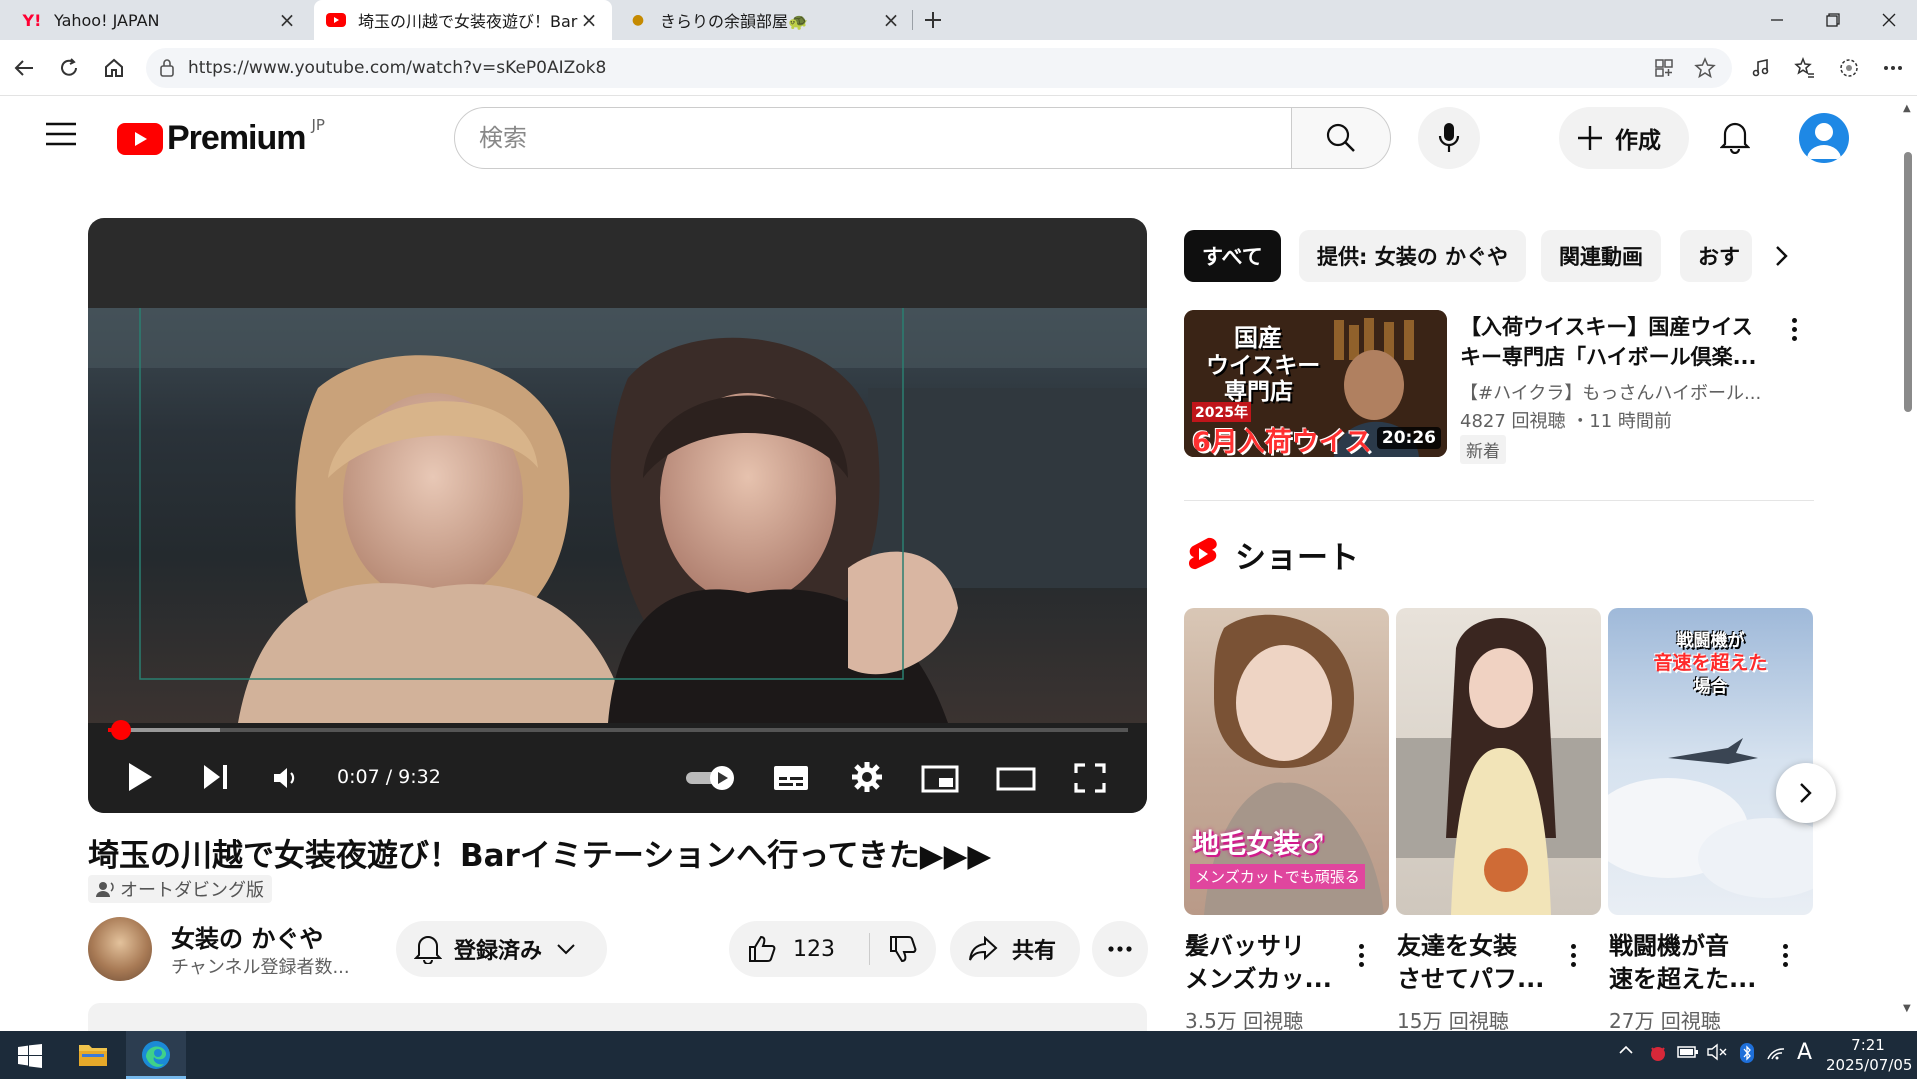  What do you see at coordinates (1716, 256) in the screenshot?
I see `chip-recommended: おす` at bounding box center [1716, 256].